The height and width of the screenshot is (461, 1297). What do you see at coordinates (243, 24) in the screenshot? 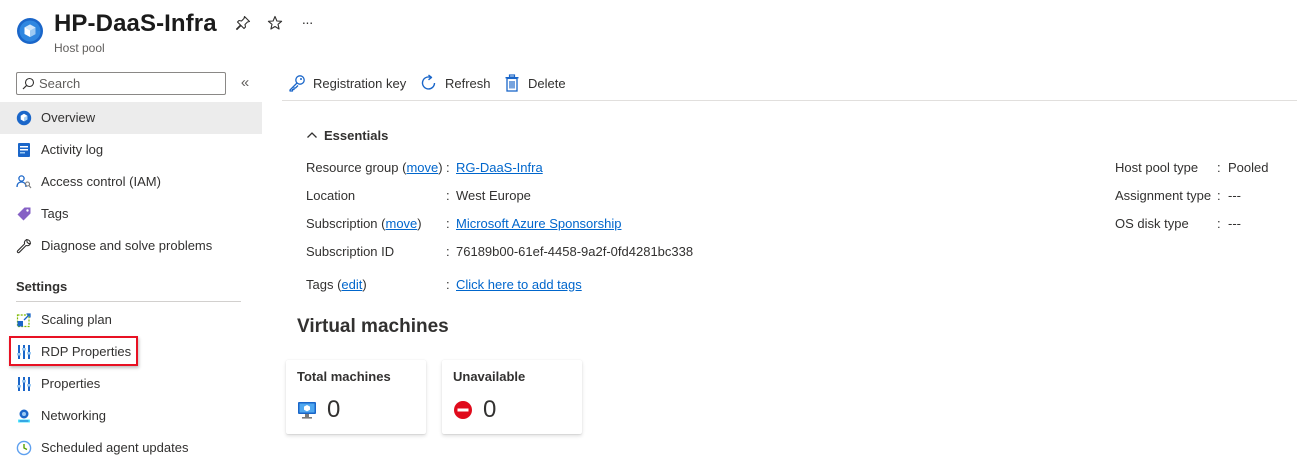
I see `pin-icon` at bounding box center [243, 24].